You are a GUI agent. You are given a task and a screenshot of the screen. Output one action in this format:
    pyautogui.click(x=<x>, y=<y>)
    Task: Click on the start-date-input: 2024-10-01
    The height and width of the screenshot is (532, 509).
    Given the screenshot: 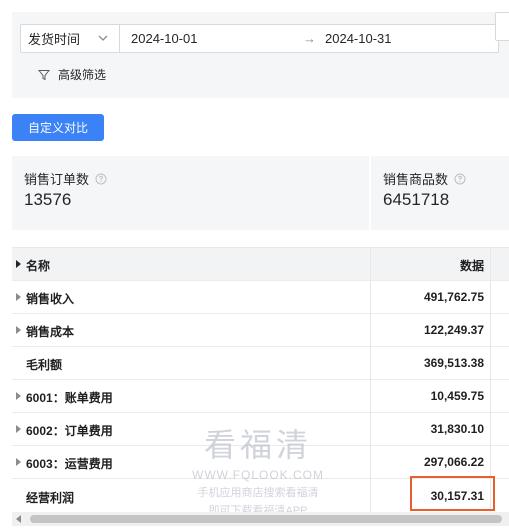 What is the action you would take?
    pyautogui.click(x=164, y=38)
    